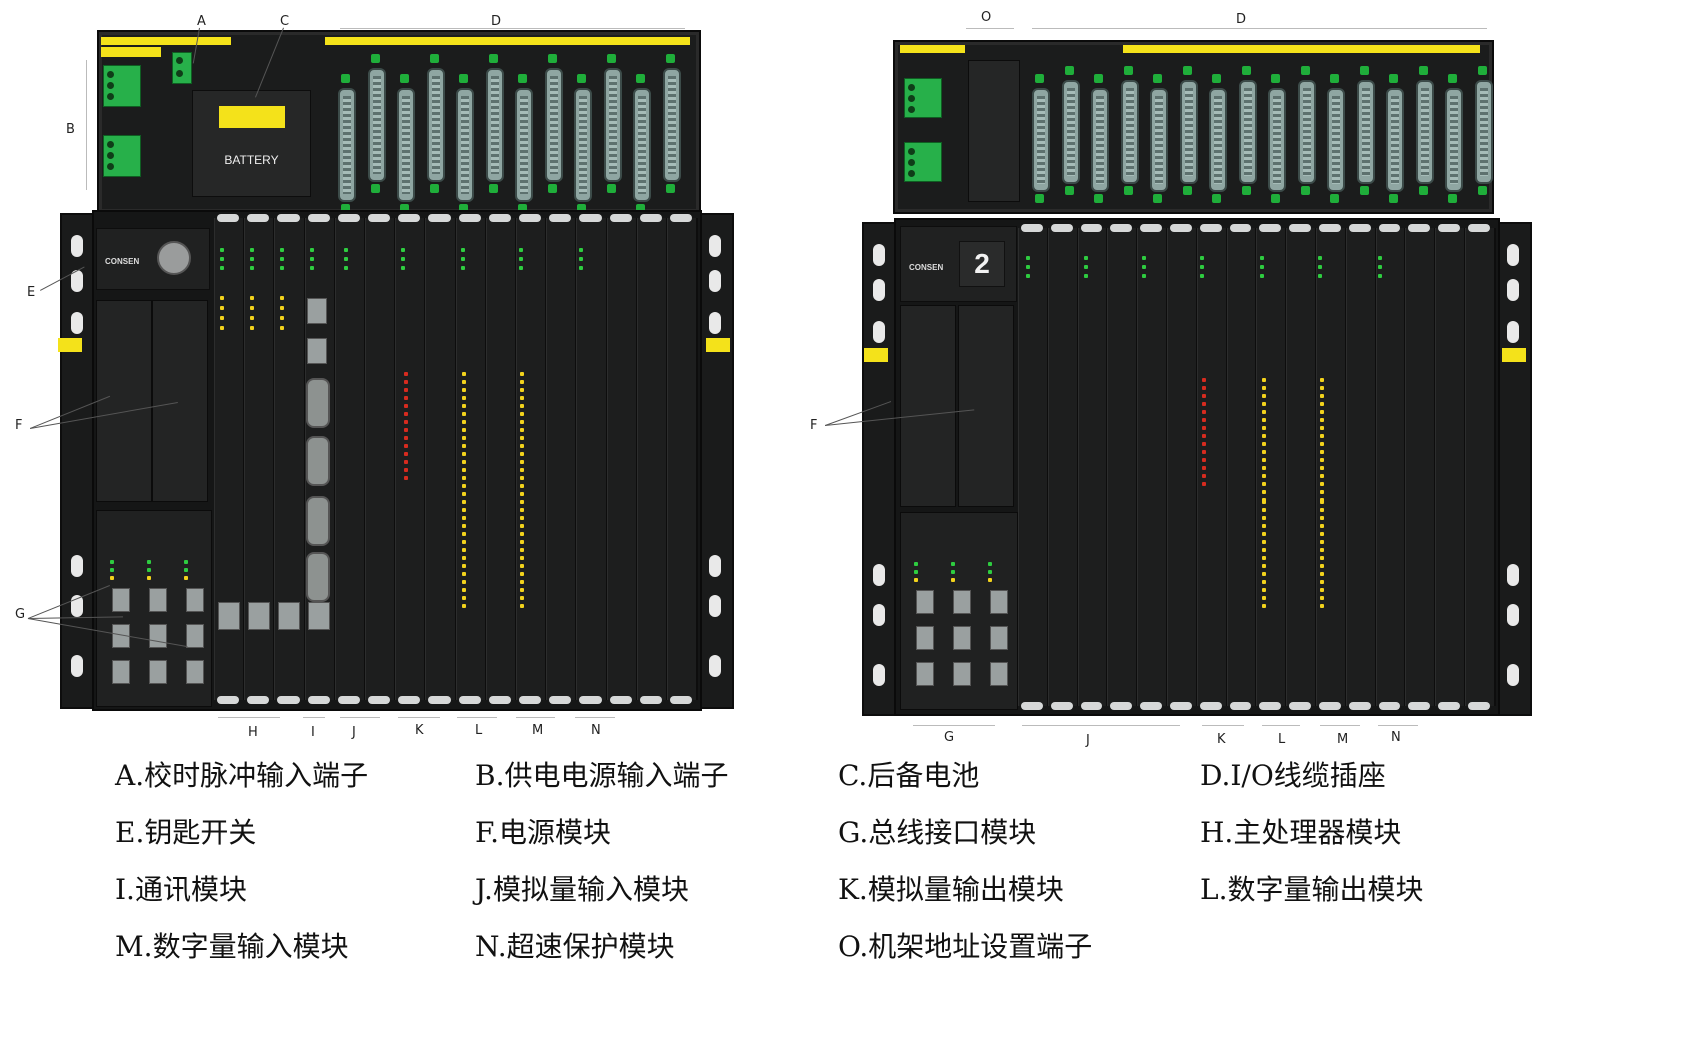 The image size is (1689, 1045). Describe the element at coordinates (876, 355) in the screenshot. I see `right-side-label-left` at that location.